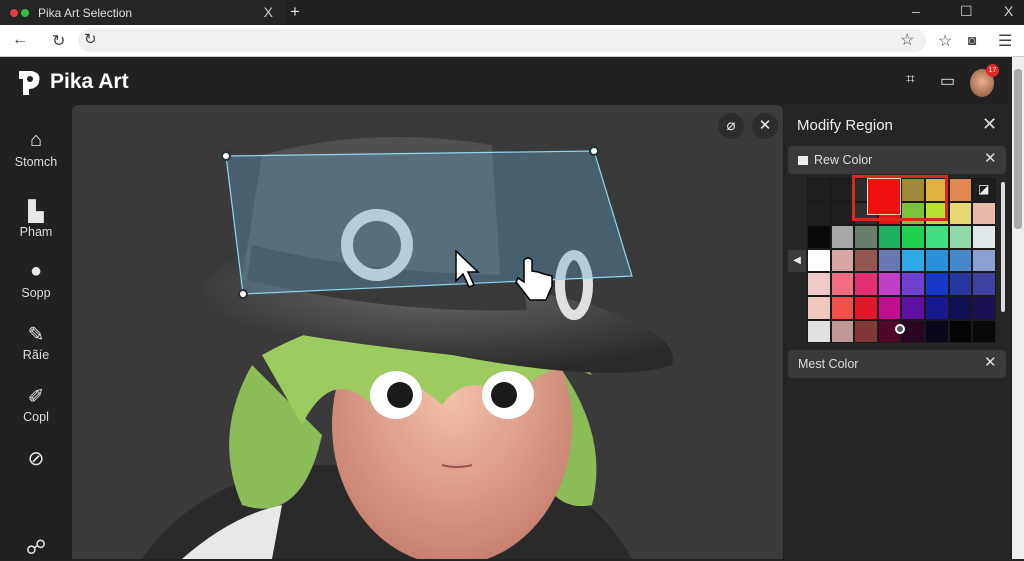 The image size is (1024, 561). I want to click on palette-scrollbar, so click(1003, 247).